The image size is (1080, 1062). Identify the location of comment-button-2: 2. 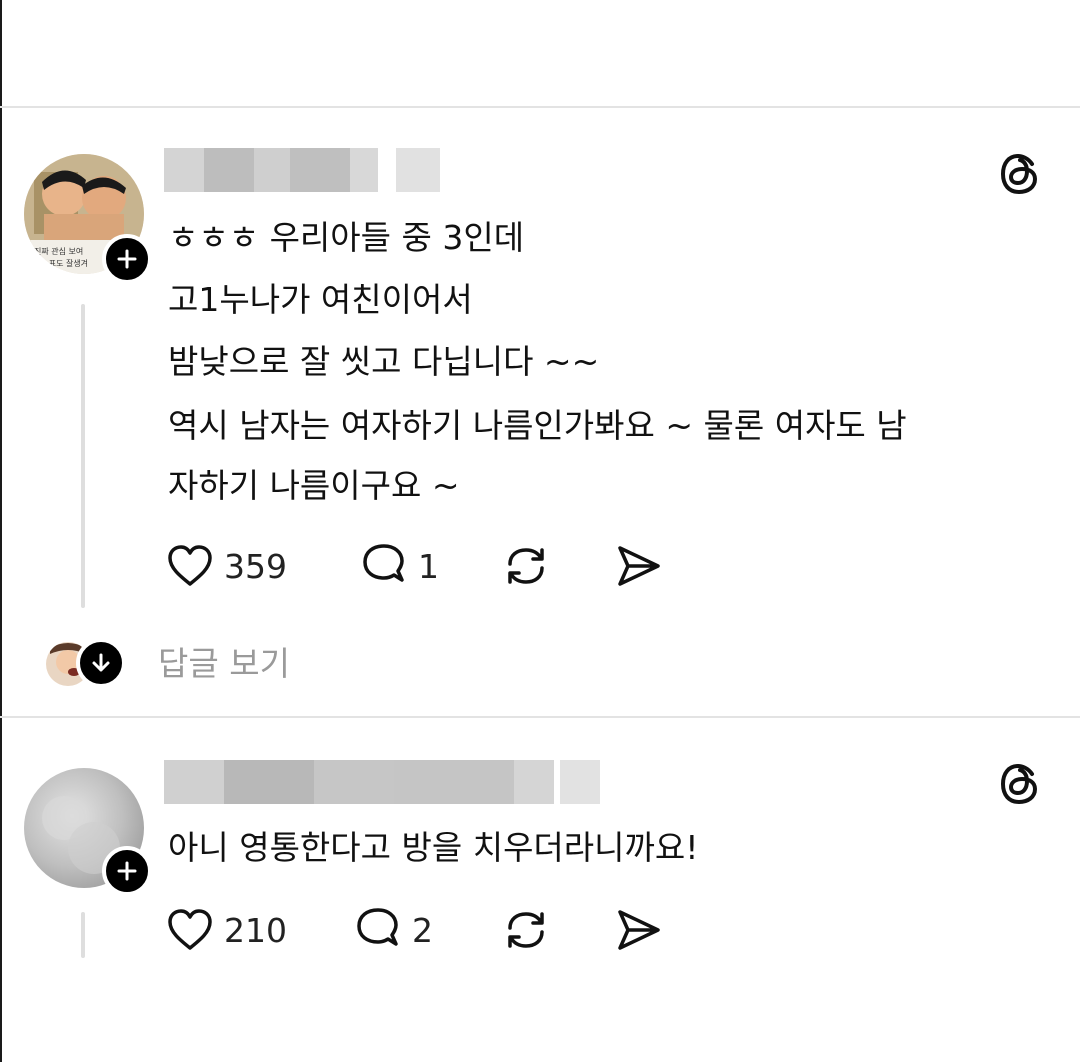
(392, 930).